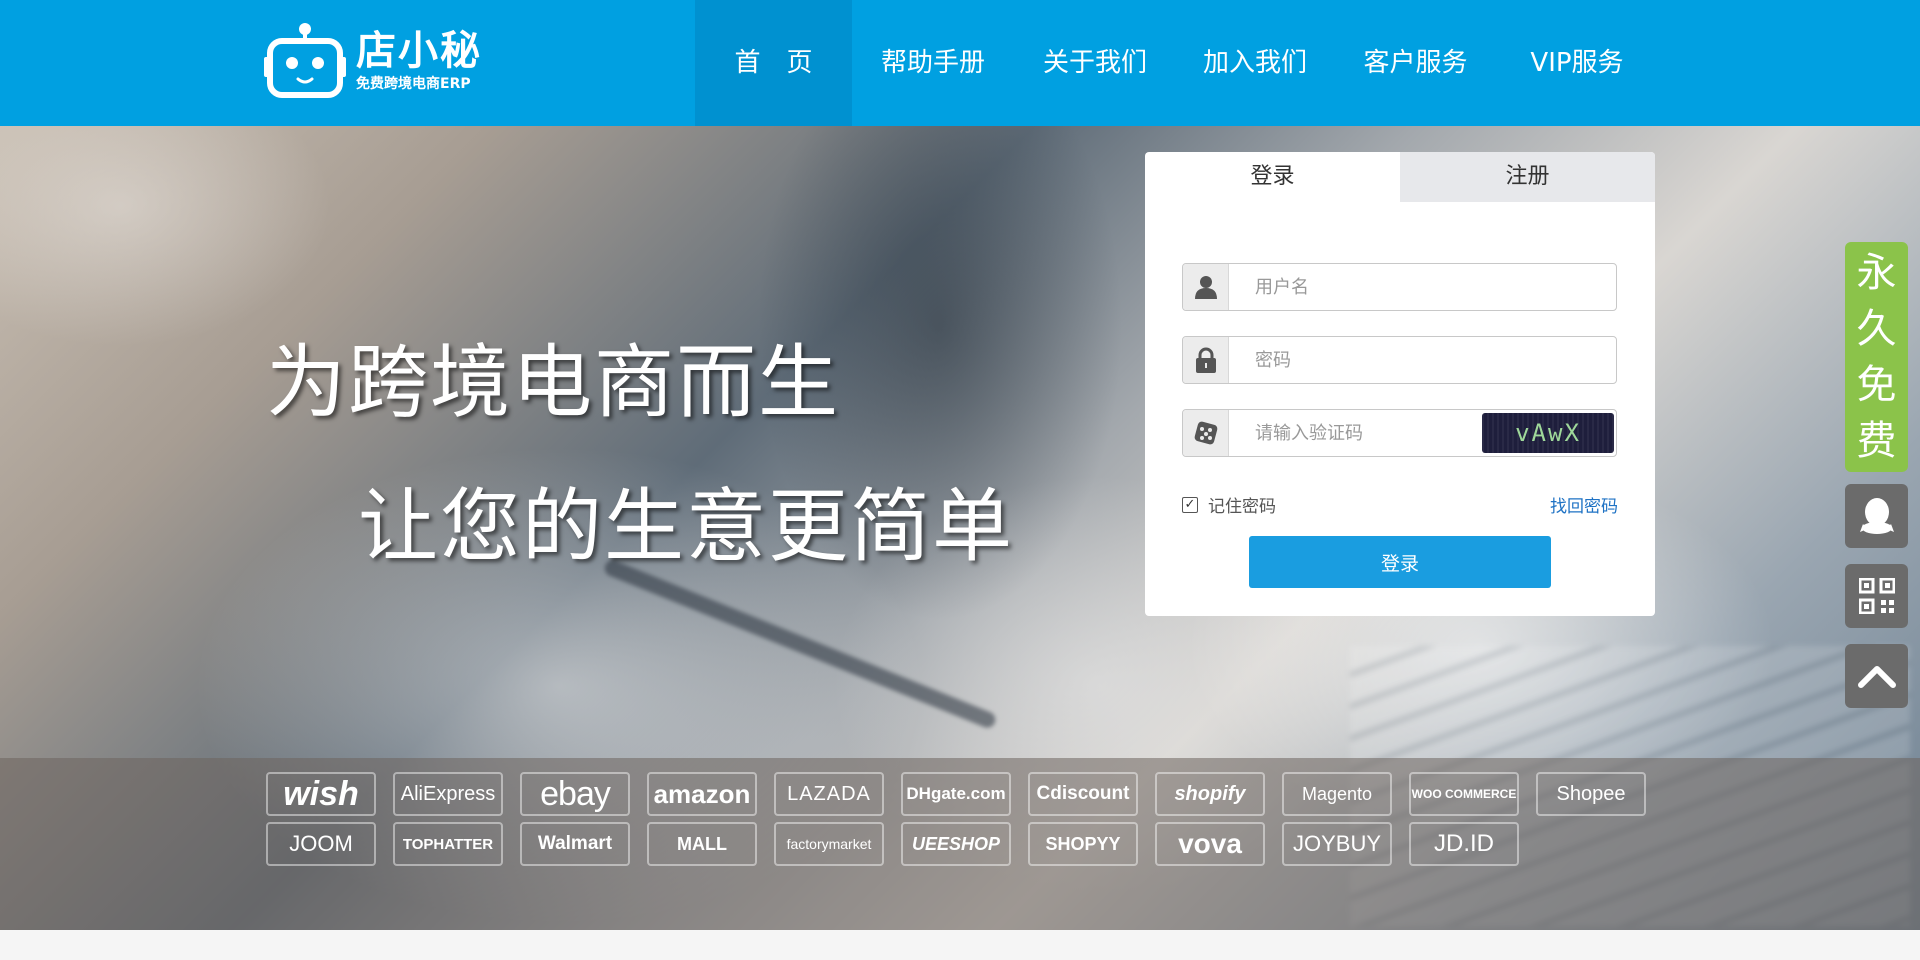 The image size is (1920, 960). What do you see at coordinates (702, 844) in the screenshot?
I see `platform-mymall: MALL` at bounding box center [702, 844].